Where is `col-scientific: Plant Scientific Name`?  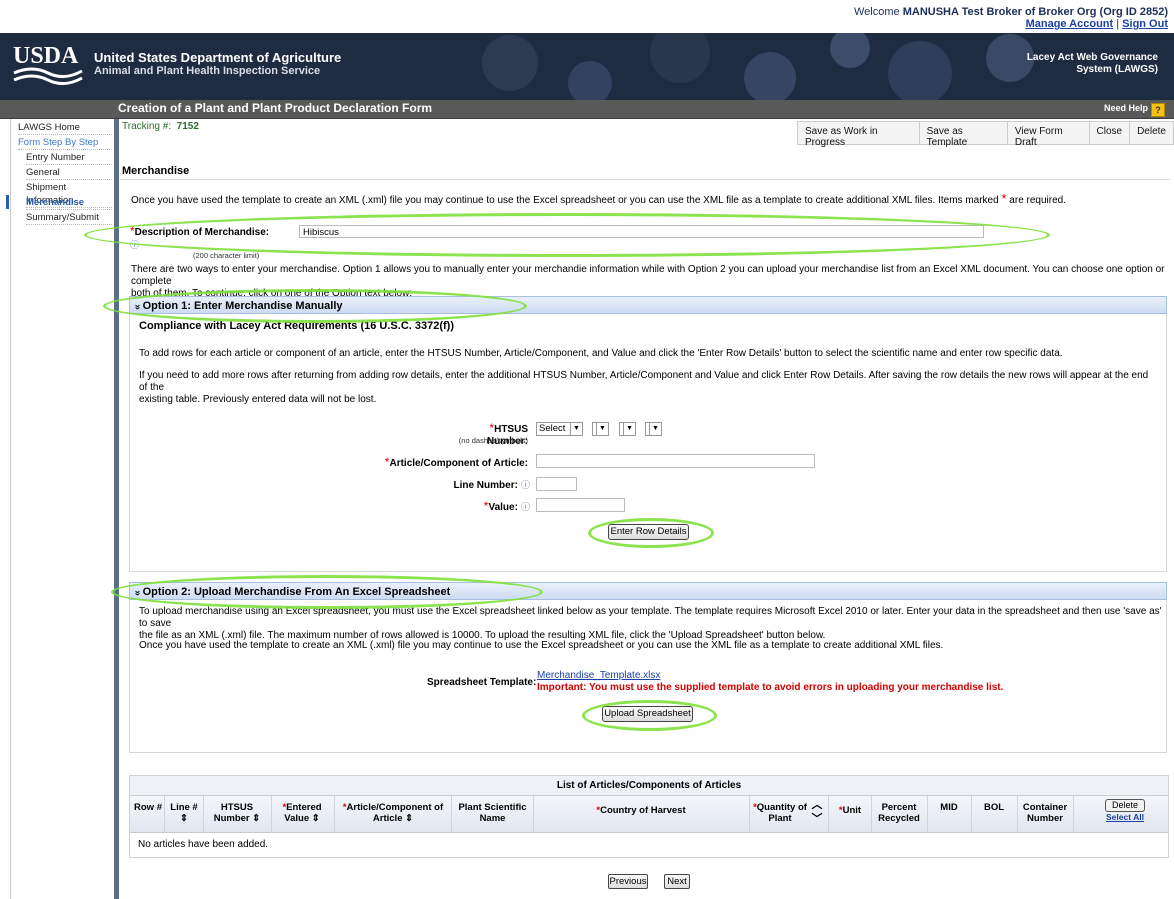 col-scientific: Plant Scientific Name is located at coordinates (492, 813).